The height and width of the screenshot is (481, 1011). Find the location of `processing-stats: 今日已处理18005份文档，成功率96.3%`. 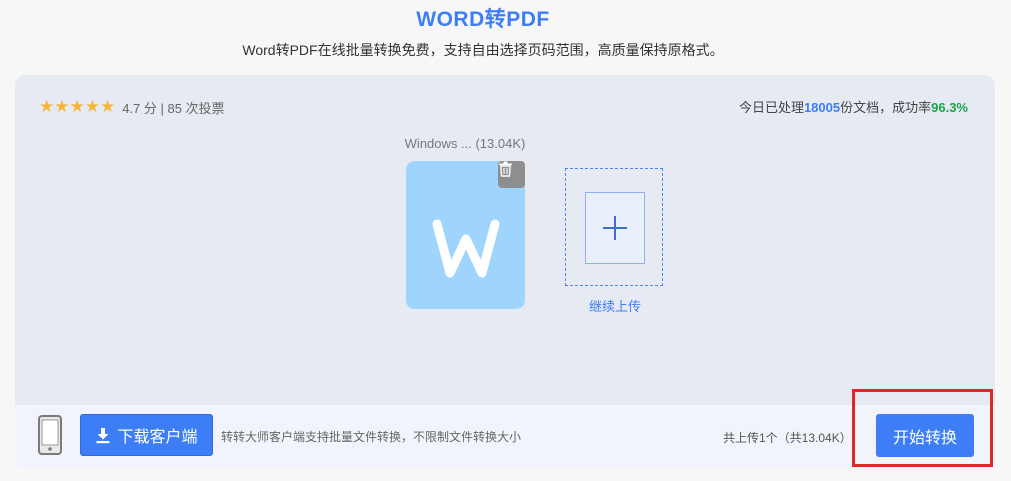

processing-stats: 今日已处理18005份文档，成功率96.3% is located at coordinates (853, 106).